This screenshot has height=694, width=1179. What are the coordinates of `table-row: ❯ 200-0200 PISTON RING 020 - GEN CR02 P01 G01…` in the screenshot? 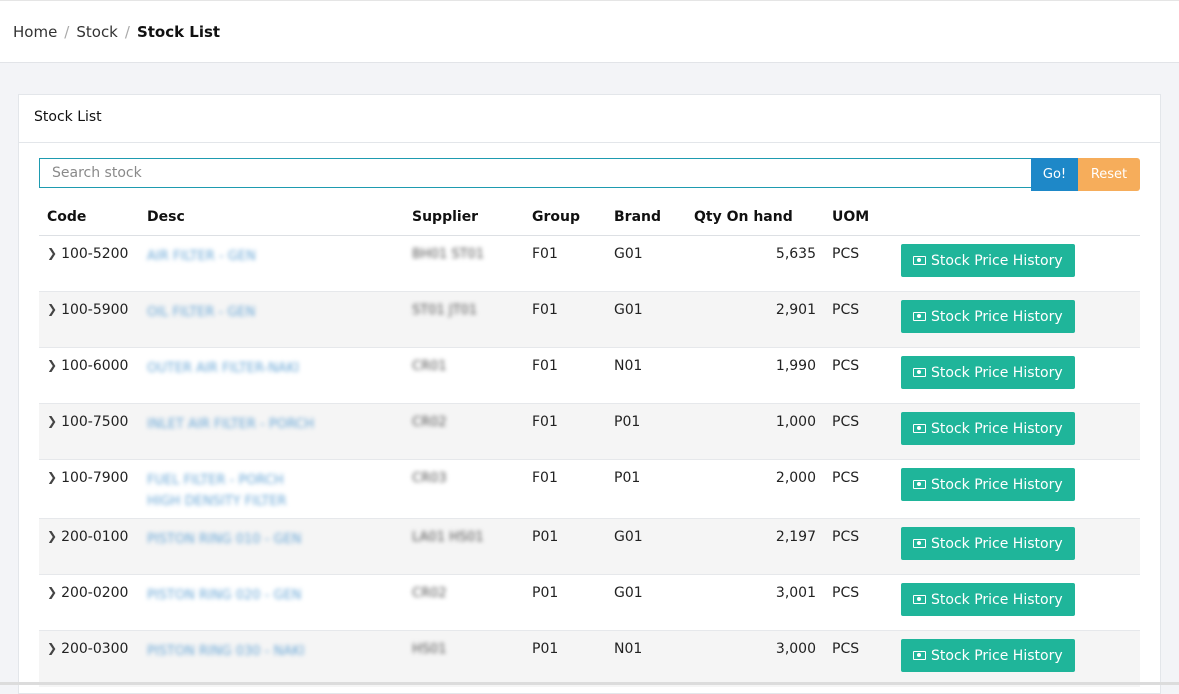 It's located at (589, 602).